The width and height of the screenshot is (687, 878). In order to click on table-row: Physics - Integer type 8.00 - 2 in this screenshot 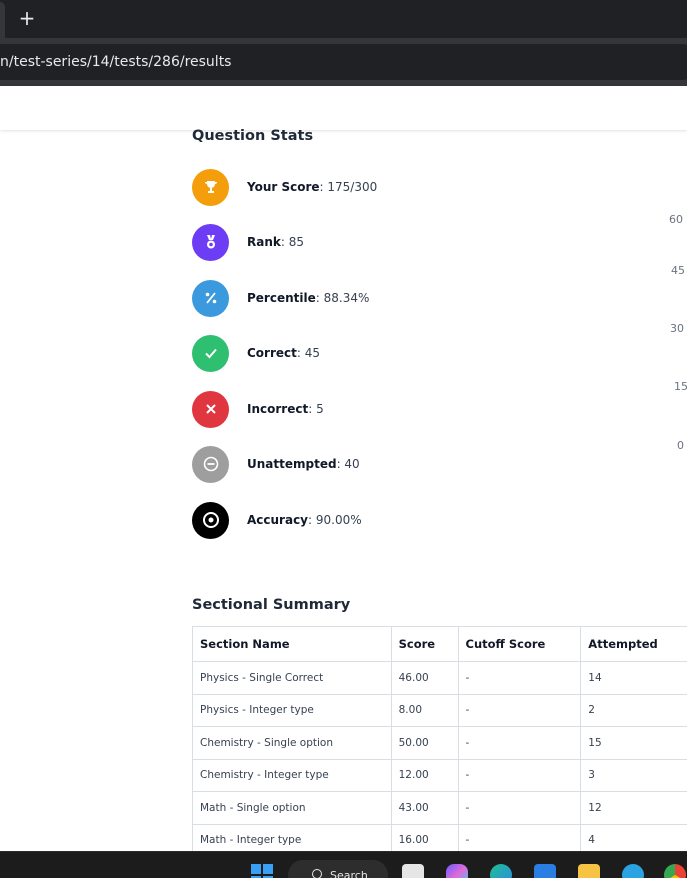, I will do `click(439, 710)`.